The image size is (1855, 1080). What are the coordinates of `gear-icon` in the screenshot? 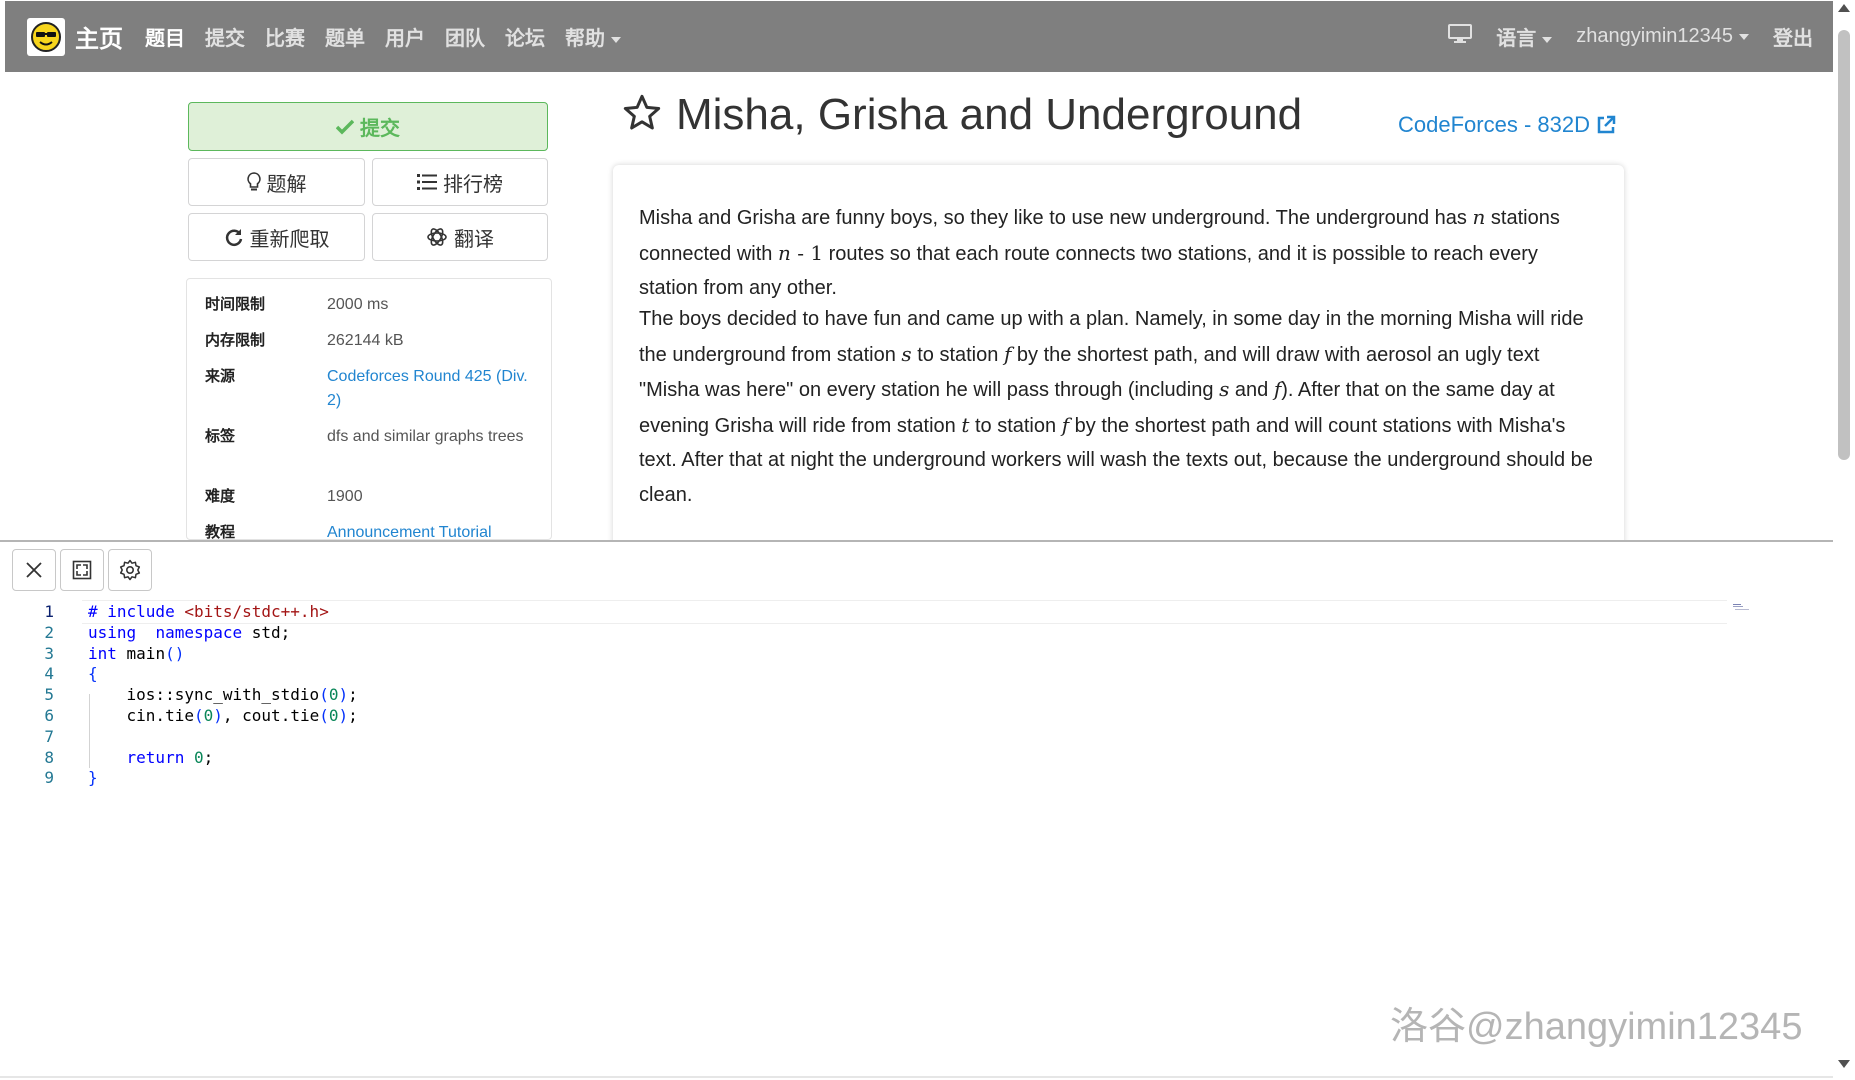 It's located at (130, 570).